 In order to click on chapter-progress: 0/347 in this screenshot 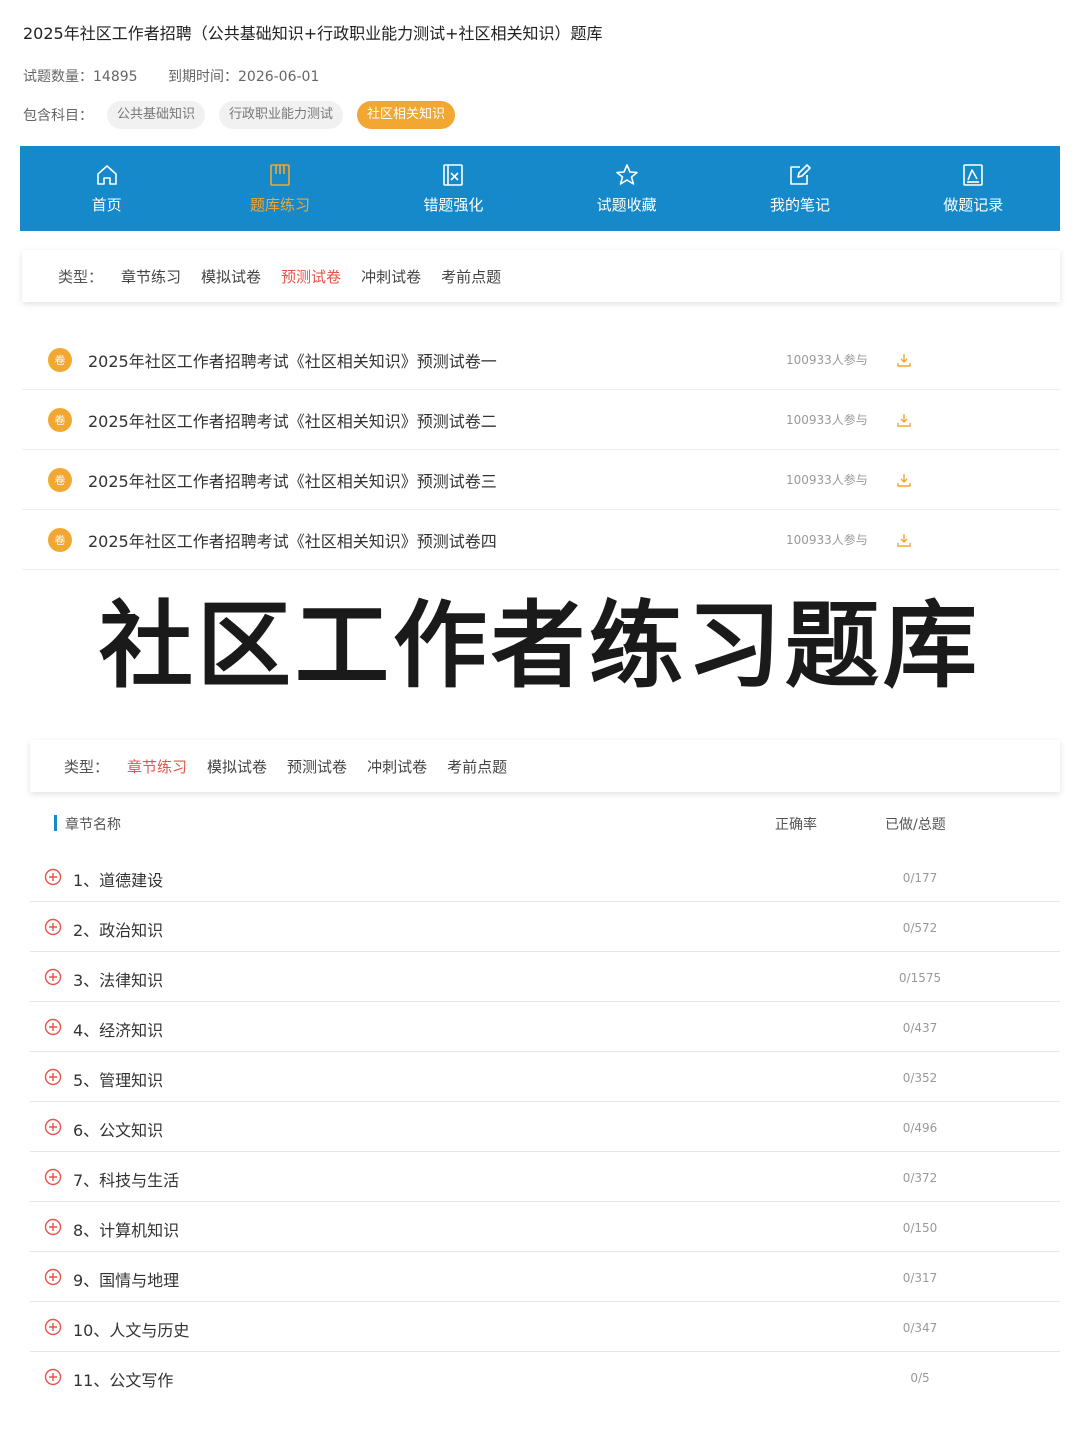, I will do `click(920, 1328)`.